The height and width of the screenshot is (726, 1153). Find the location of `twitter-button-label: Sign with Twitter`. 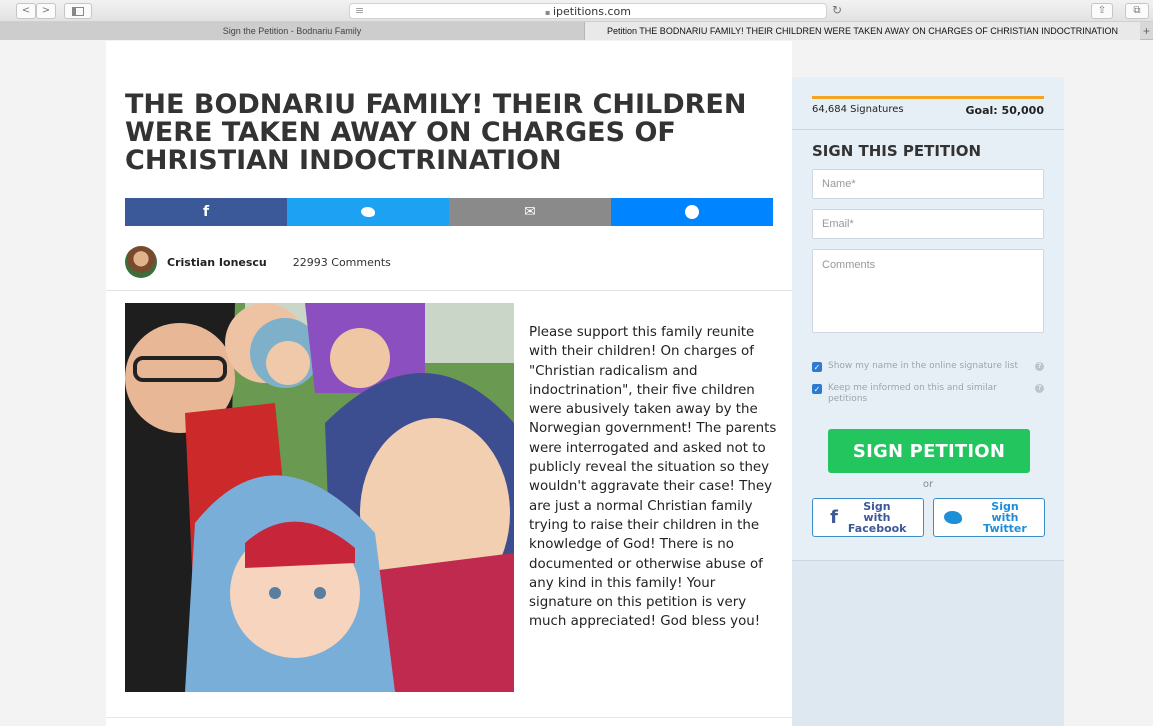

twitter-button-label: Sign with Twitter is located at coordinates (1005, 517).